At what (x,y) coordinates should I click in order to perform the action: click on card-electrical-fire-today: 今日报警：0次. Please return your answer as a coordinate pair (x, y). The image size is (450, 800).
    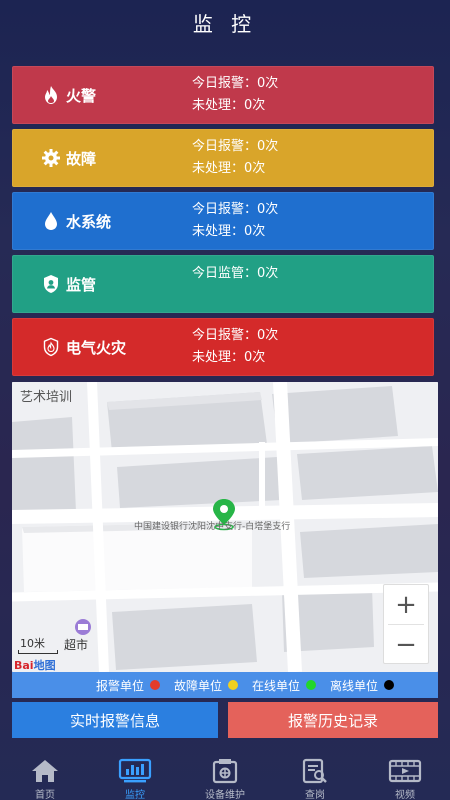
    Looking at the image, I should click on (235, 335).